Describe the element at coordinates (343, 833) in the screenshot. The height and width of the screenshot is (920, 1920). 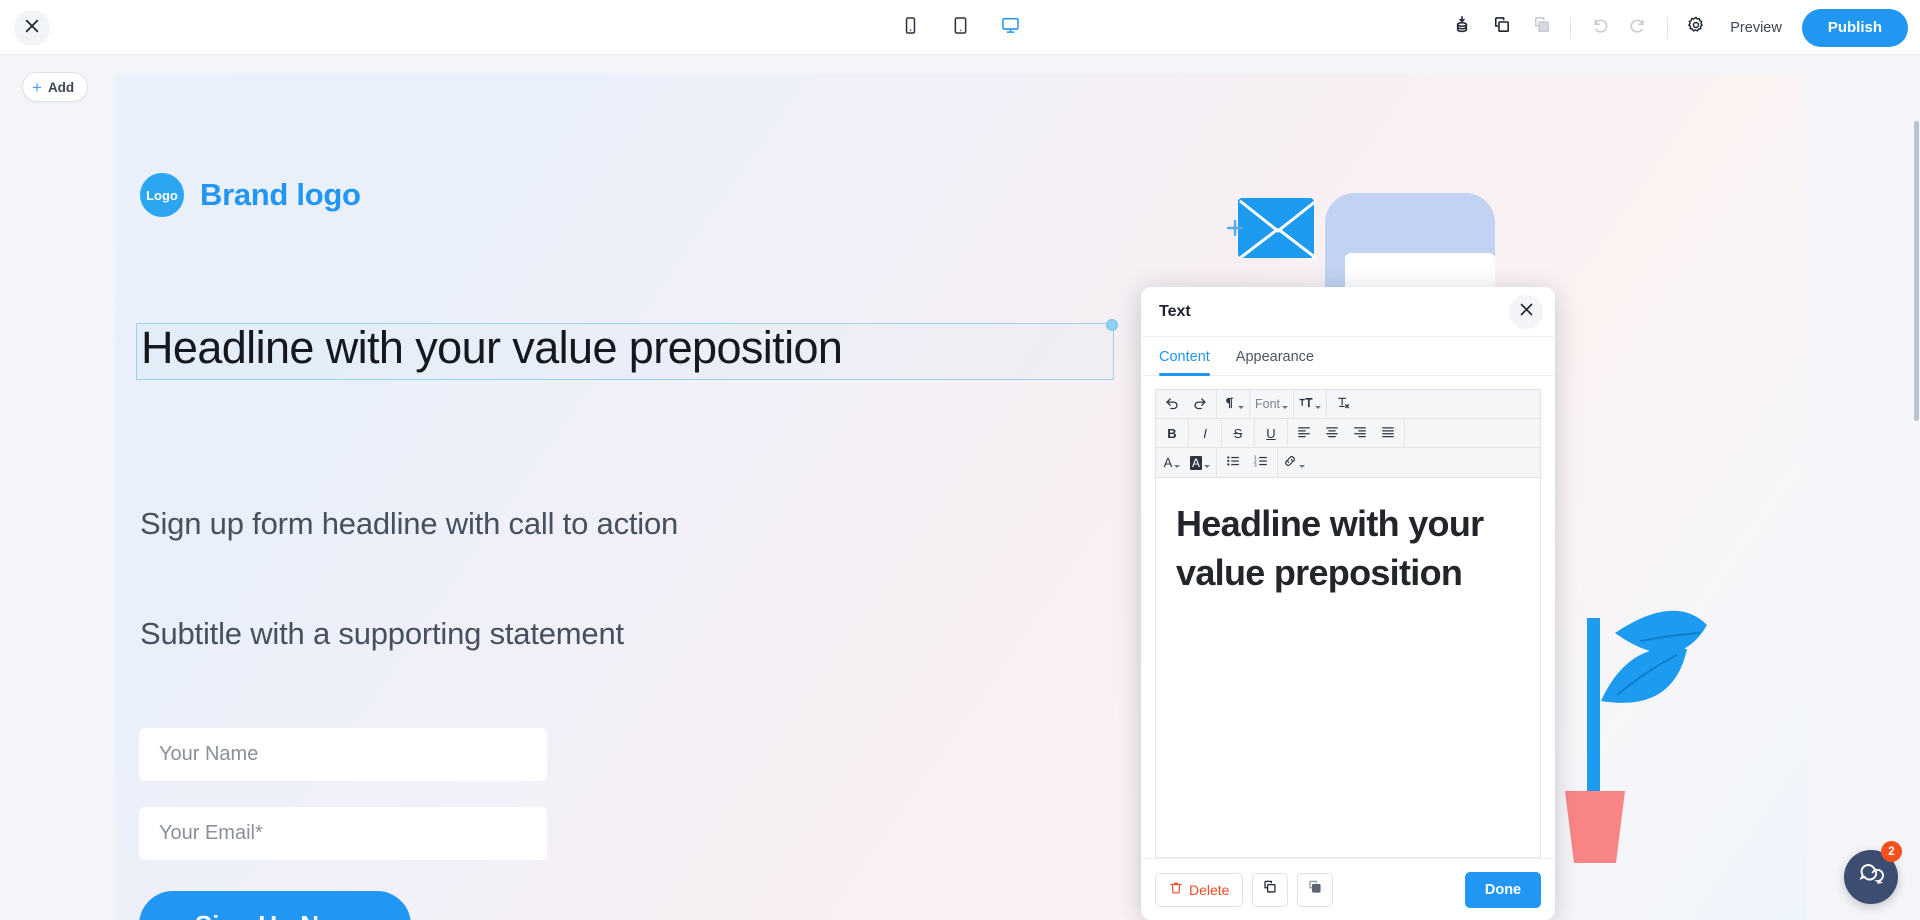
I see `email-input: Your Email*` at that location.